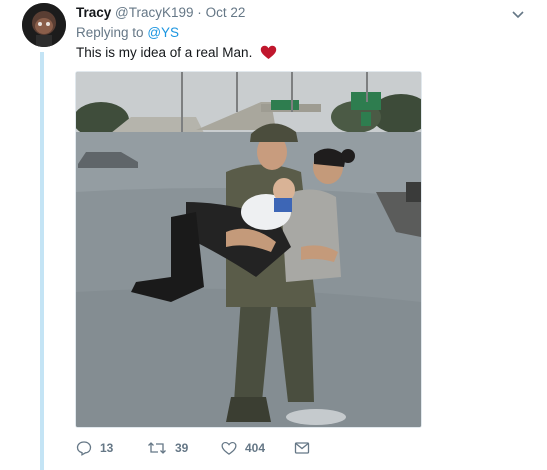 The height and width of the screenshot is (470, 547). Describe the element at coordinates (94, 448) in the screenshot. I see `reply-action: 13` at that location.